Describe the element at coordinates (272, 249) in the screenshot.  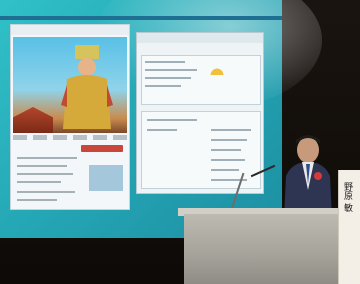
I see `podium` at that location.